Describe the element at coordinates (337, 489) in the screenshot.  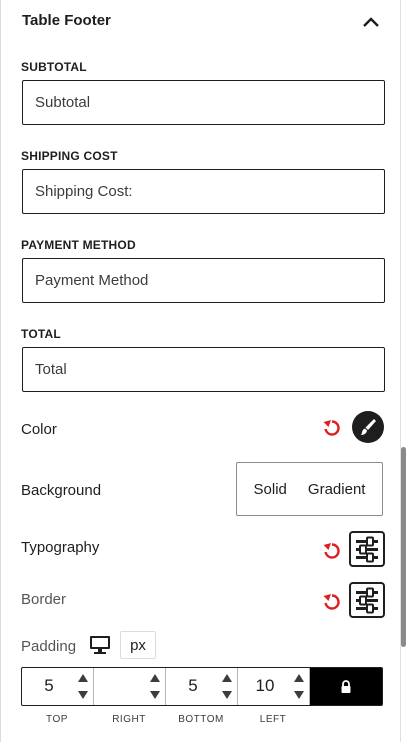
I see `background-gradient-option: Gradient` at that location.